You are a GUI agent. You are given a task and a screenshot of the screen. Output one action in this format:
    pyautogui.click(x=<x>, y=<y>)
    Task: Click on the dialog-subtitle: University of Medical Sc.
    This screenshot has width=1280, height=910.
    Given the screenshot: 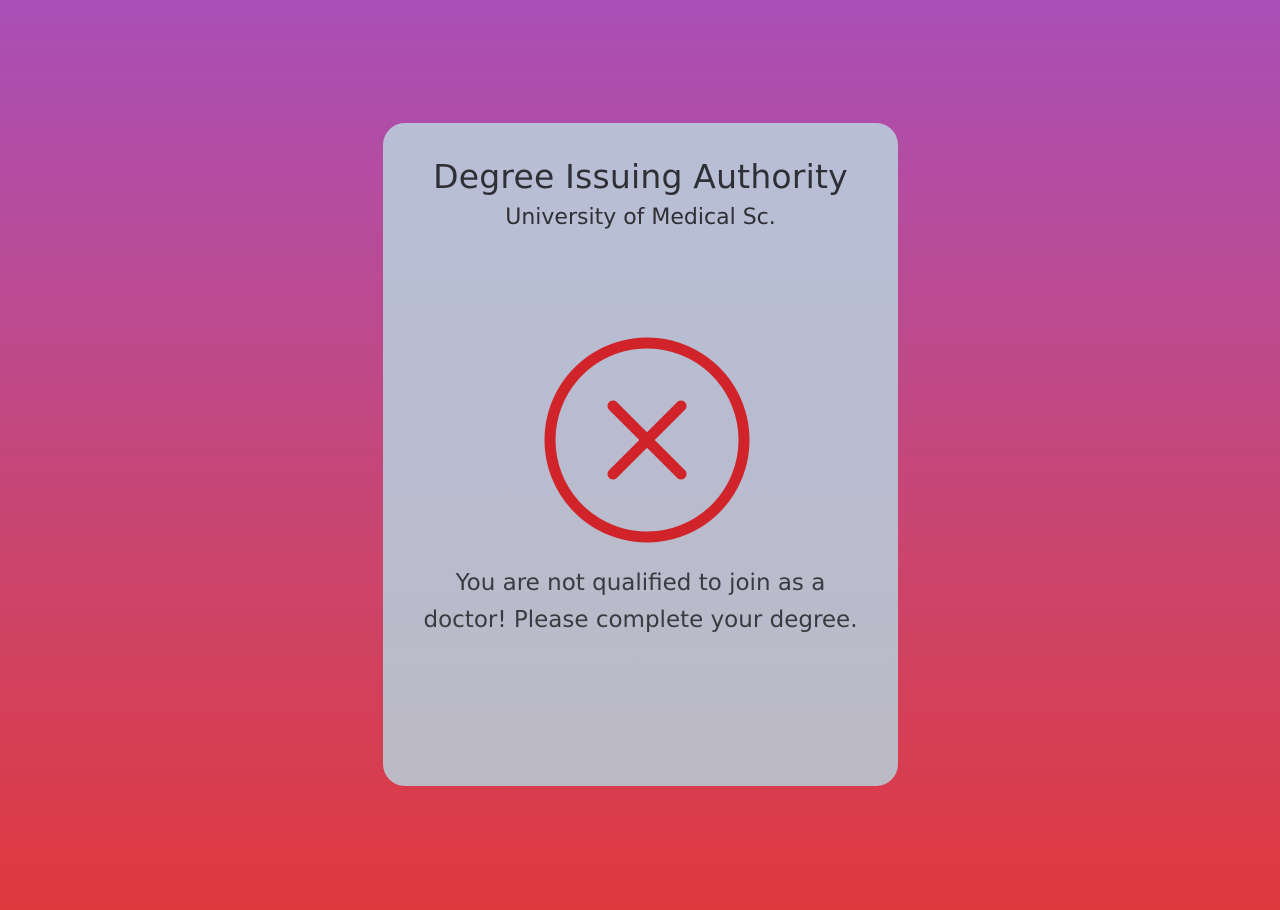 What is the action you would take?
    pyautogui.click(x=640, y=217)
    